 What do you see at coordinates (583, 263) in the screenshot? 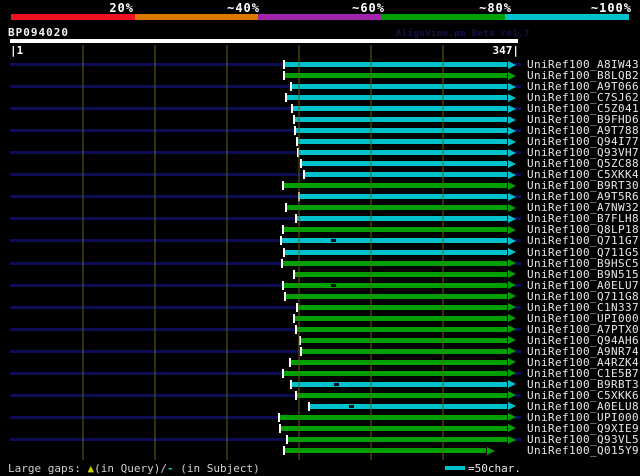
I see `hit-label: UniRef100_B9HSC5` at bounding box center [583, 263].